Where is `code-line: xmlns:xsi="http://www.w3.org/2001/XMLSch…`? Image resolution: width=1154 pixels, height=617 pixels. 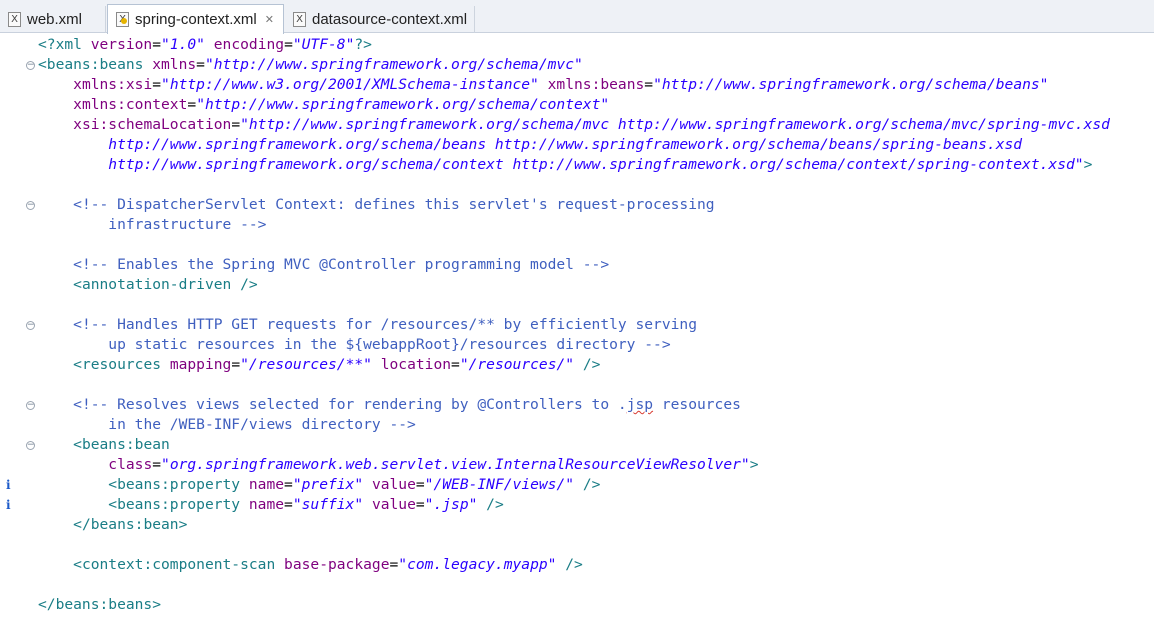
code-line: xmlns:xsi="http://www.w3.org/2001/XMLSch… is located at coordinates (561, 84).